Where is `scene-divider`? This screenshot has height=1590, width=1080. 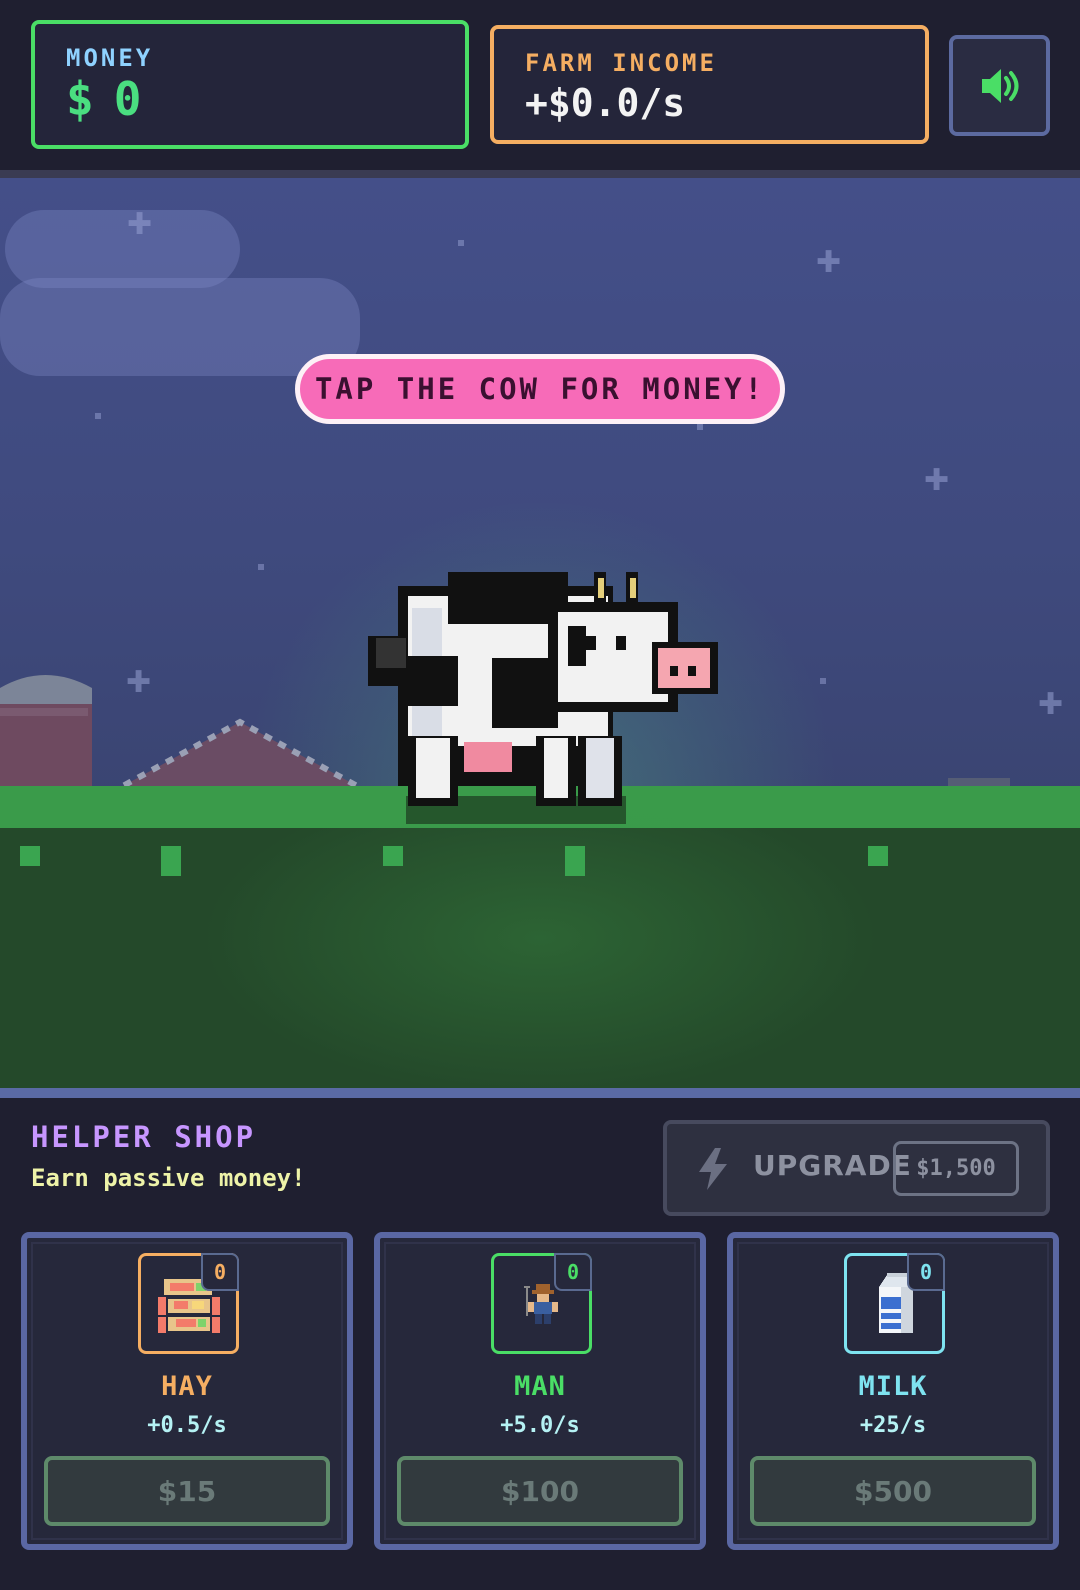
scene-divider is located at coordinates (540, 1093).